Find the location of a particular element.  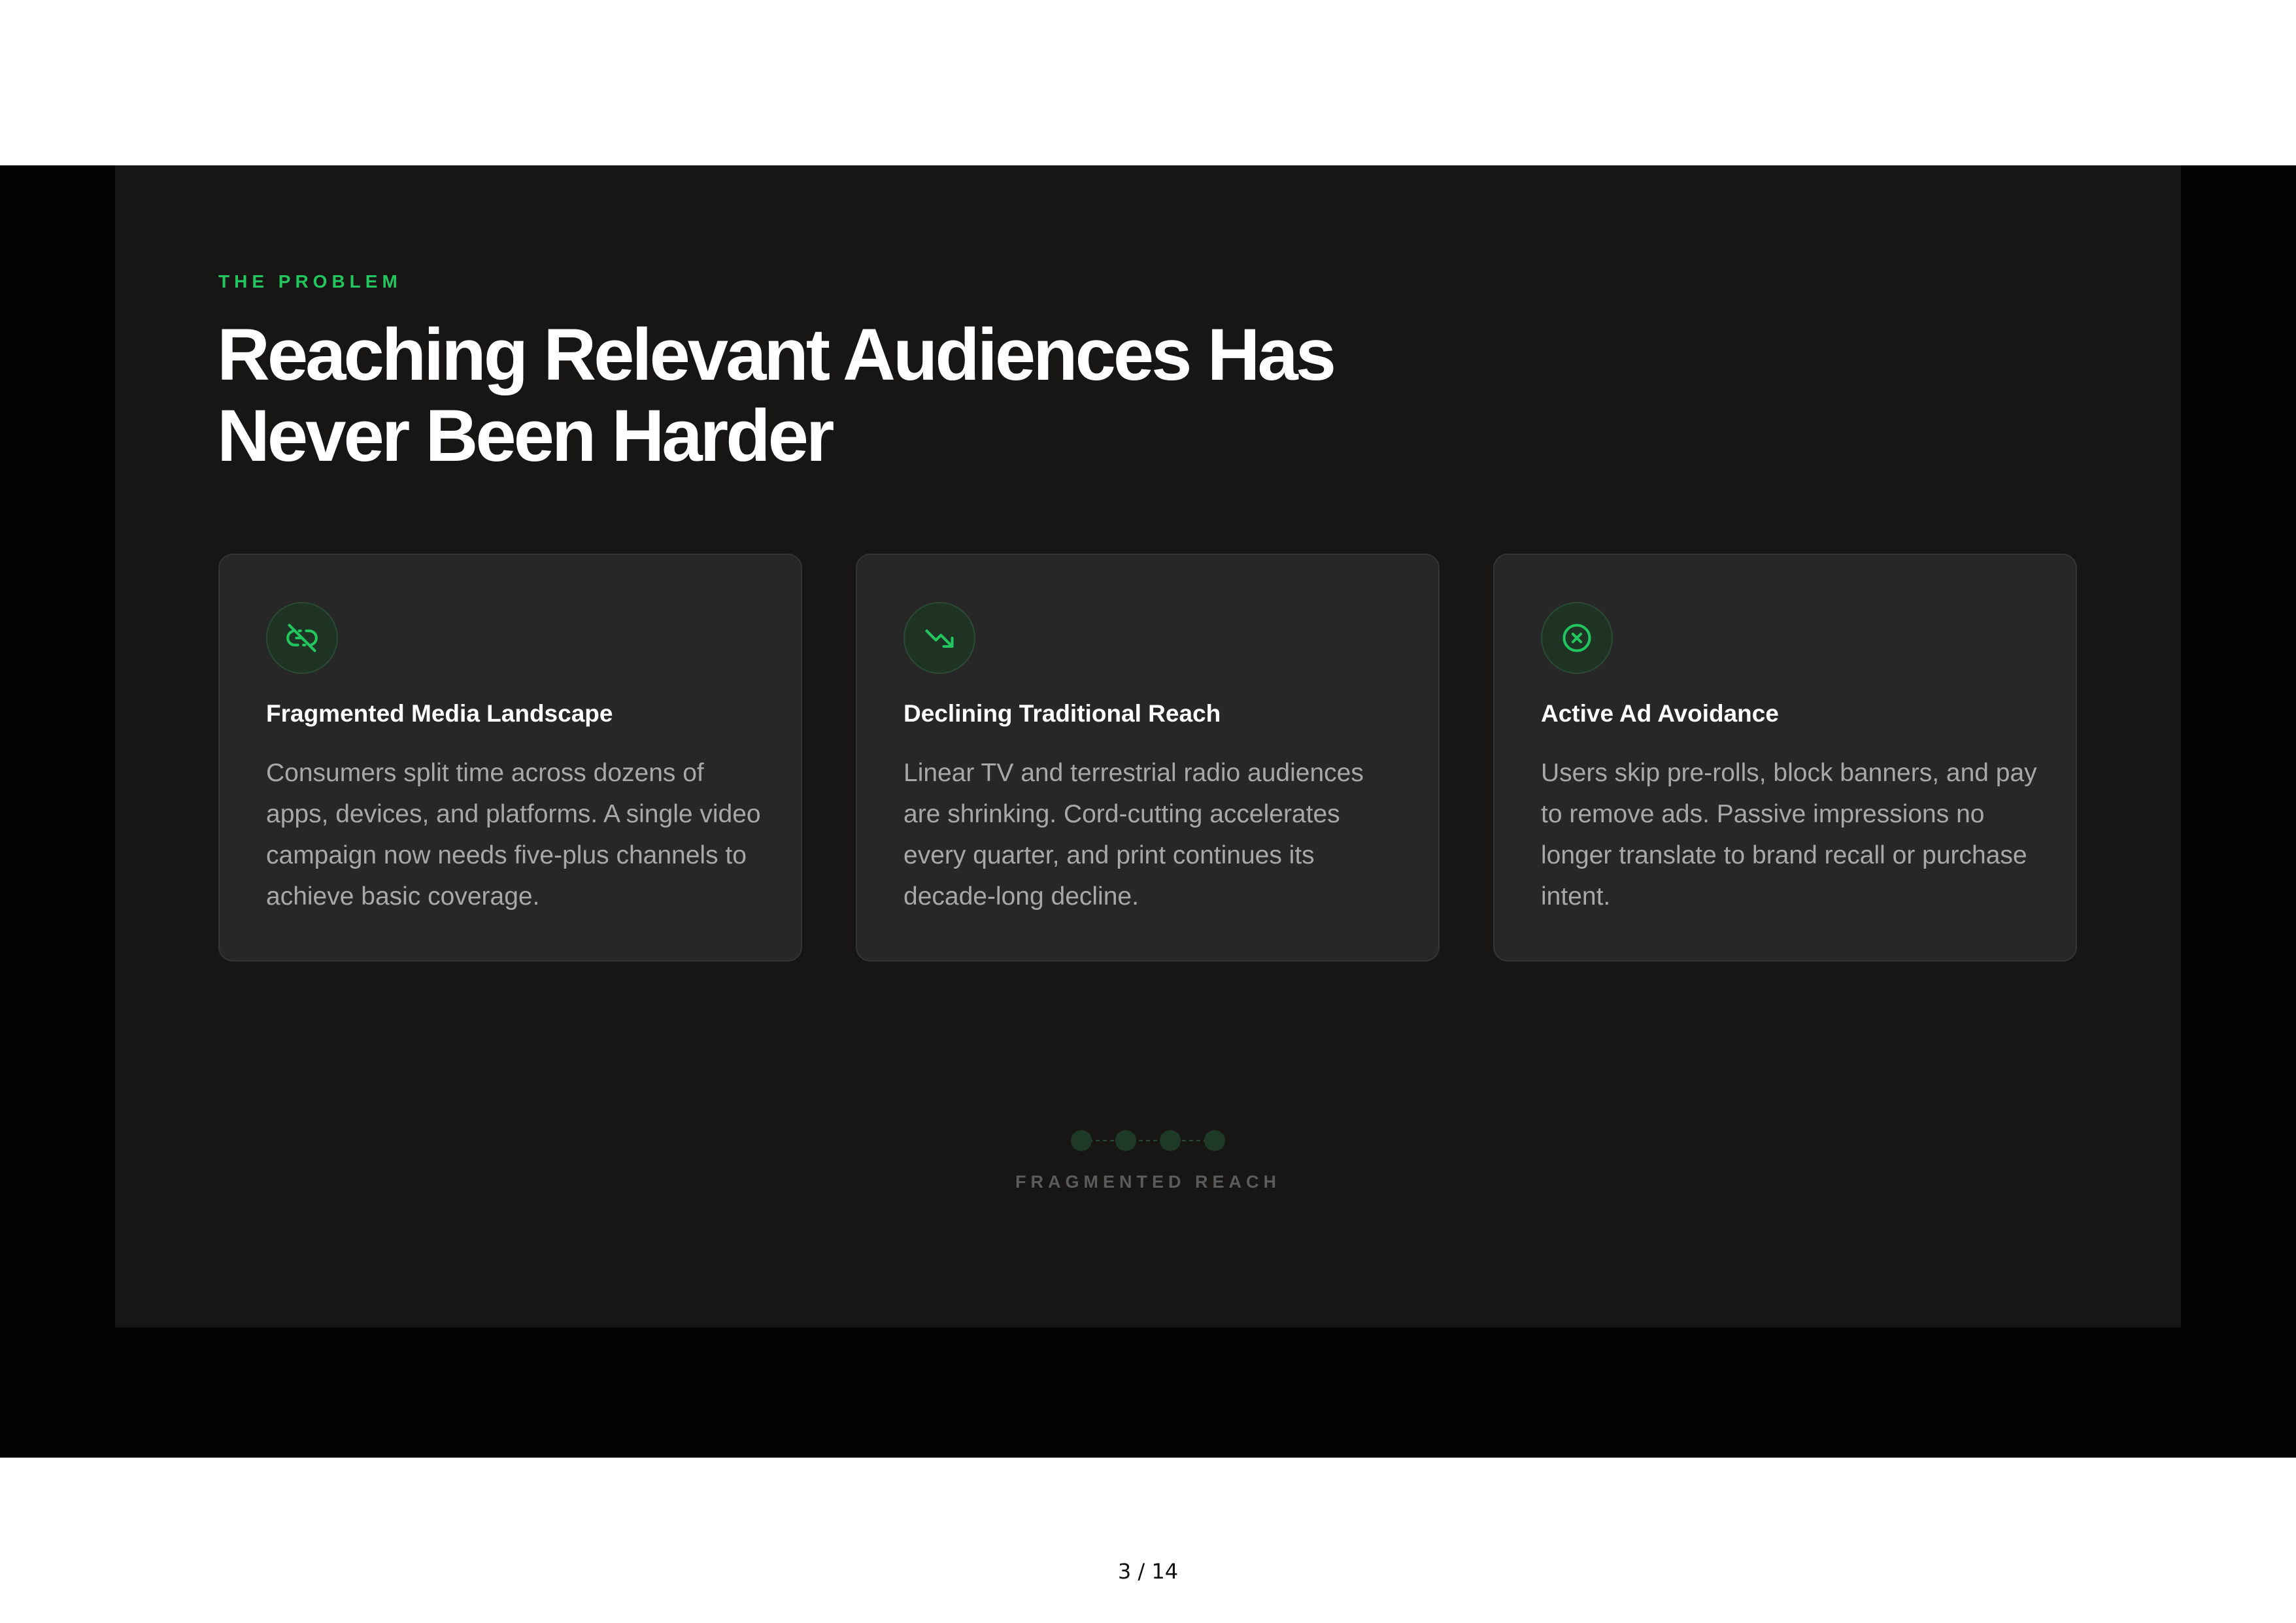

broken-link-icon is located at coordinates (302, 638).